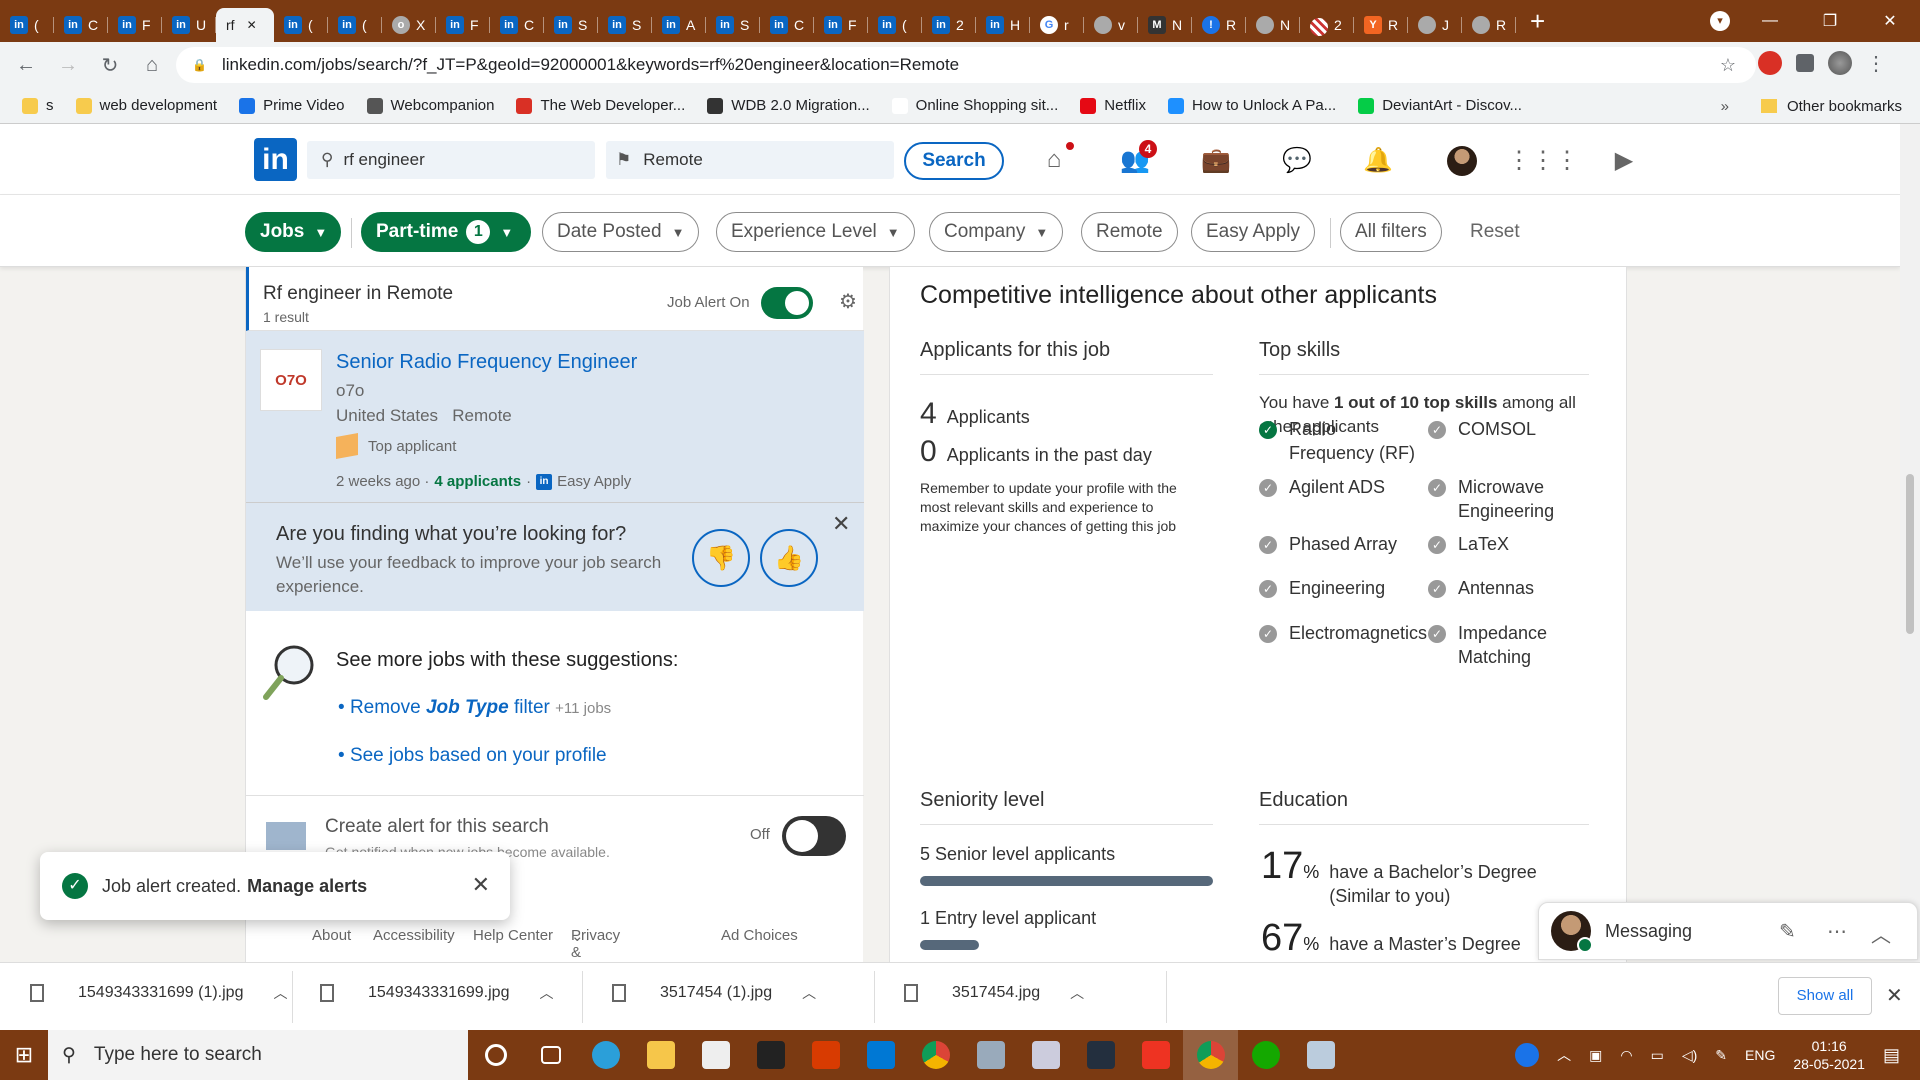  What do you see at coordinates (759, 935) in the screenshot?
I see `footer-ad-choices: Ad Choices` at bounding box center [759, 935].